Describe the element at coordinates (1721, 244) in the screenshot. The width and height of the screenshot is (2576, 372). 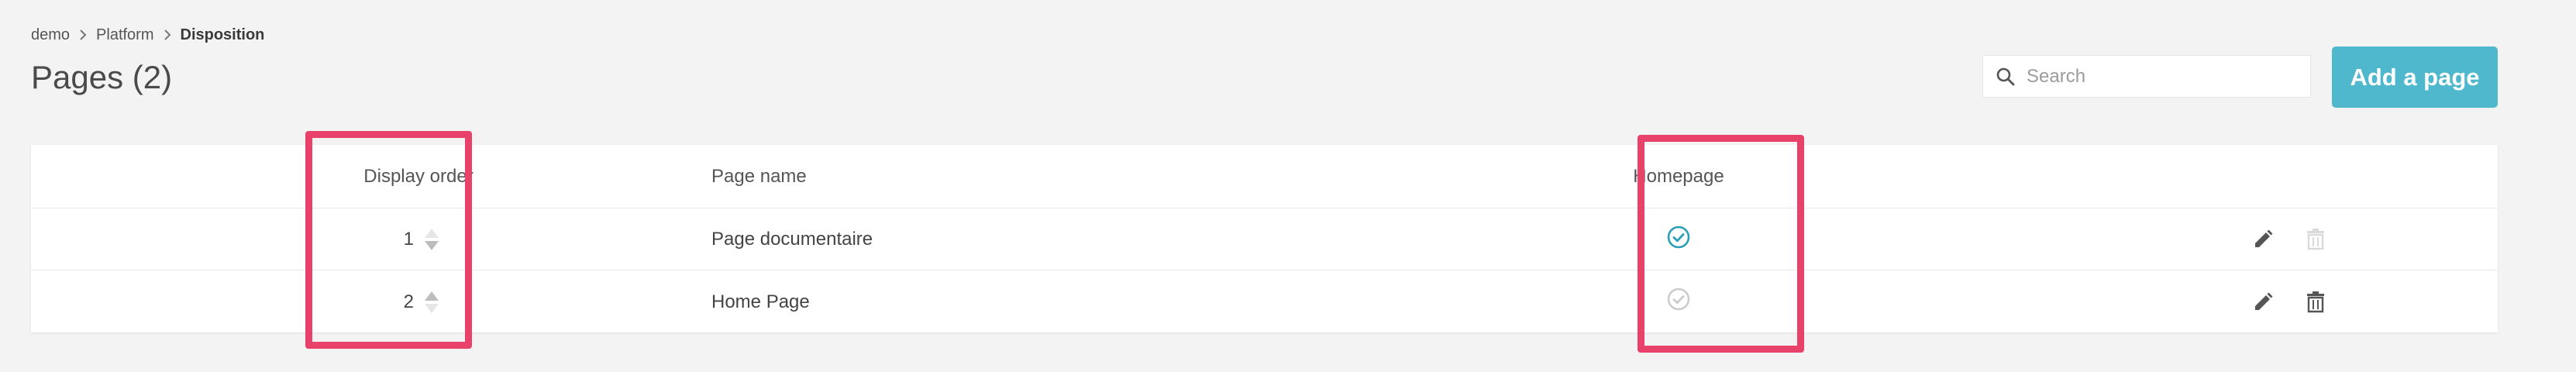
I see `highlight-box-homepage` at that location.